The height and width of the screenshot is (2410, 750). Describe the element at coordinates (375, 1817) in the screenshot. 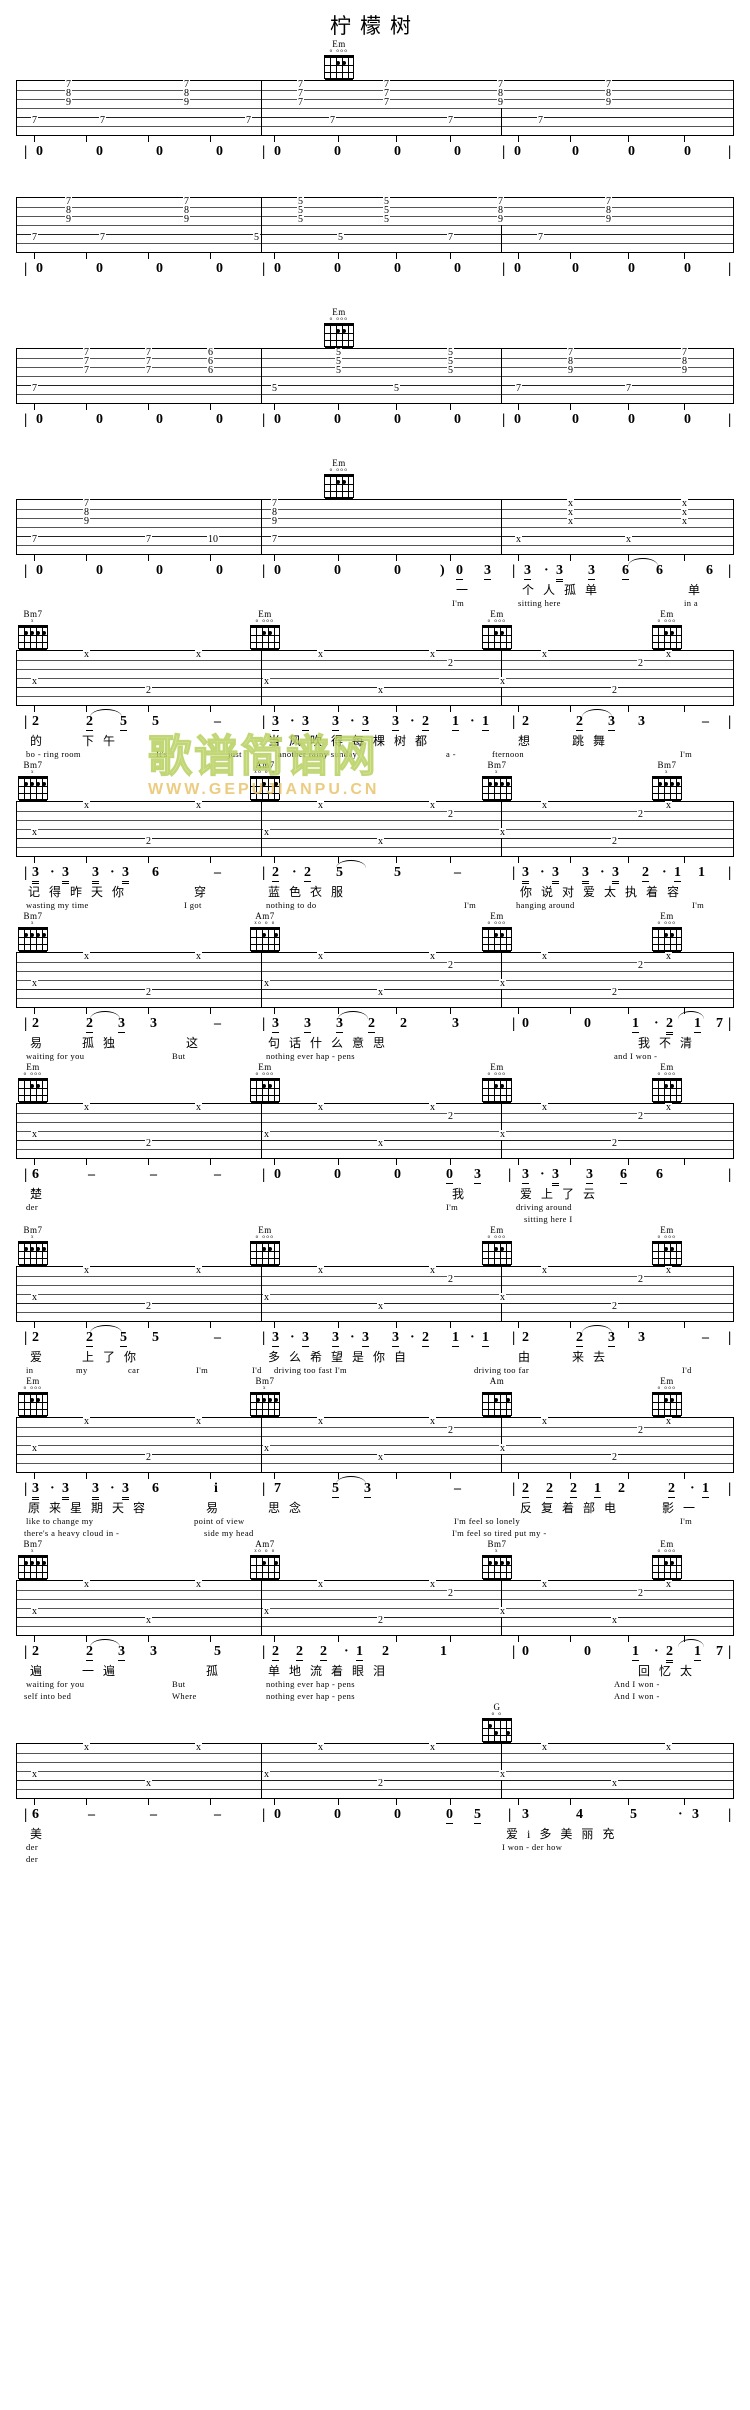

I see `numbered-notation-row: | 6 – – – | 0 0 0 0 5 | 3 4 5 · 3 |` at that location.